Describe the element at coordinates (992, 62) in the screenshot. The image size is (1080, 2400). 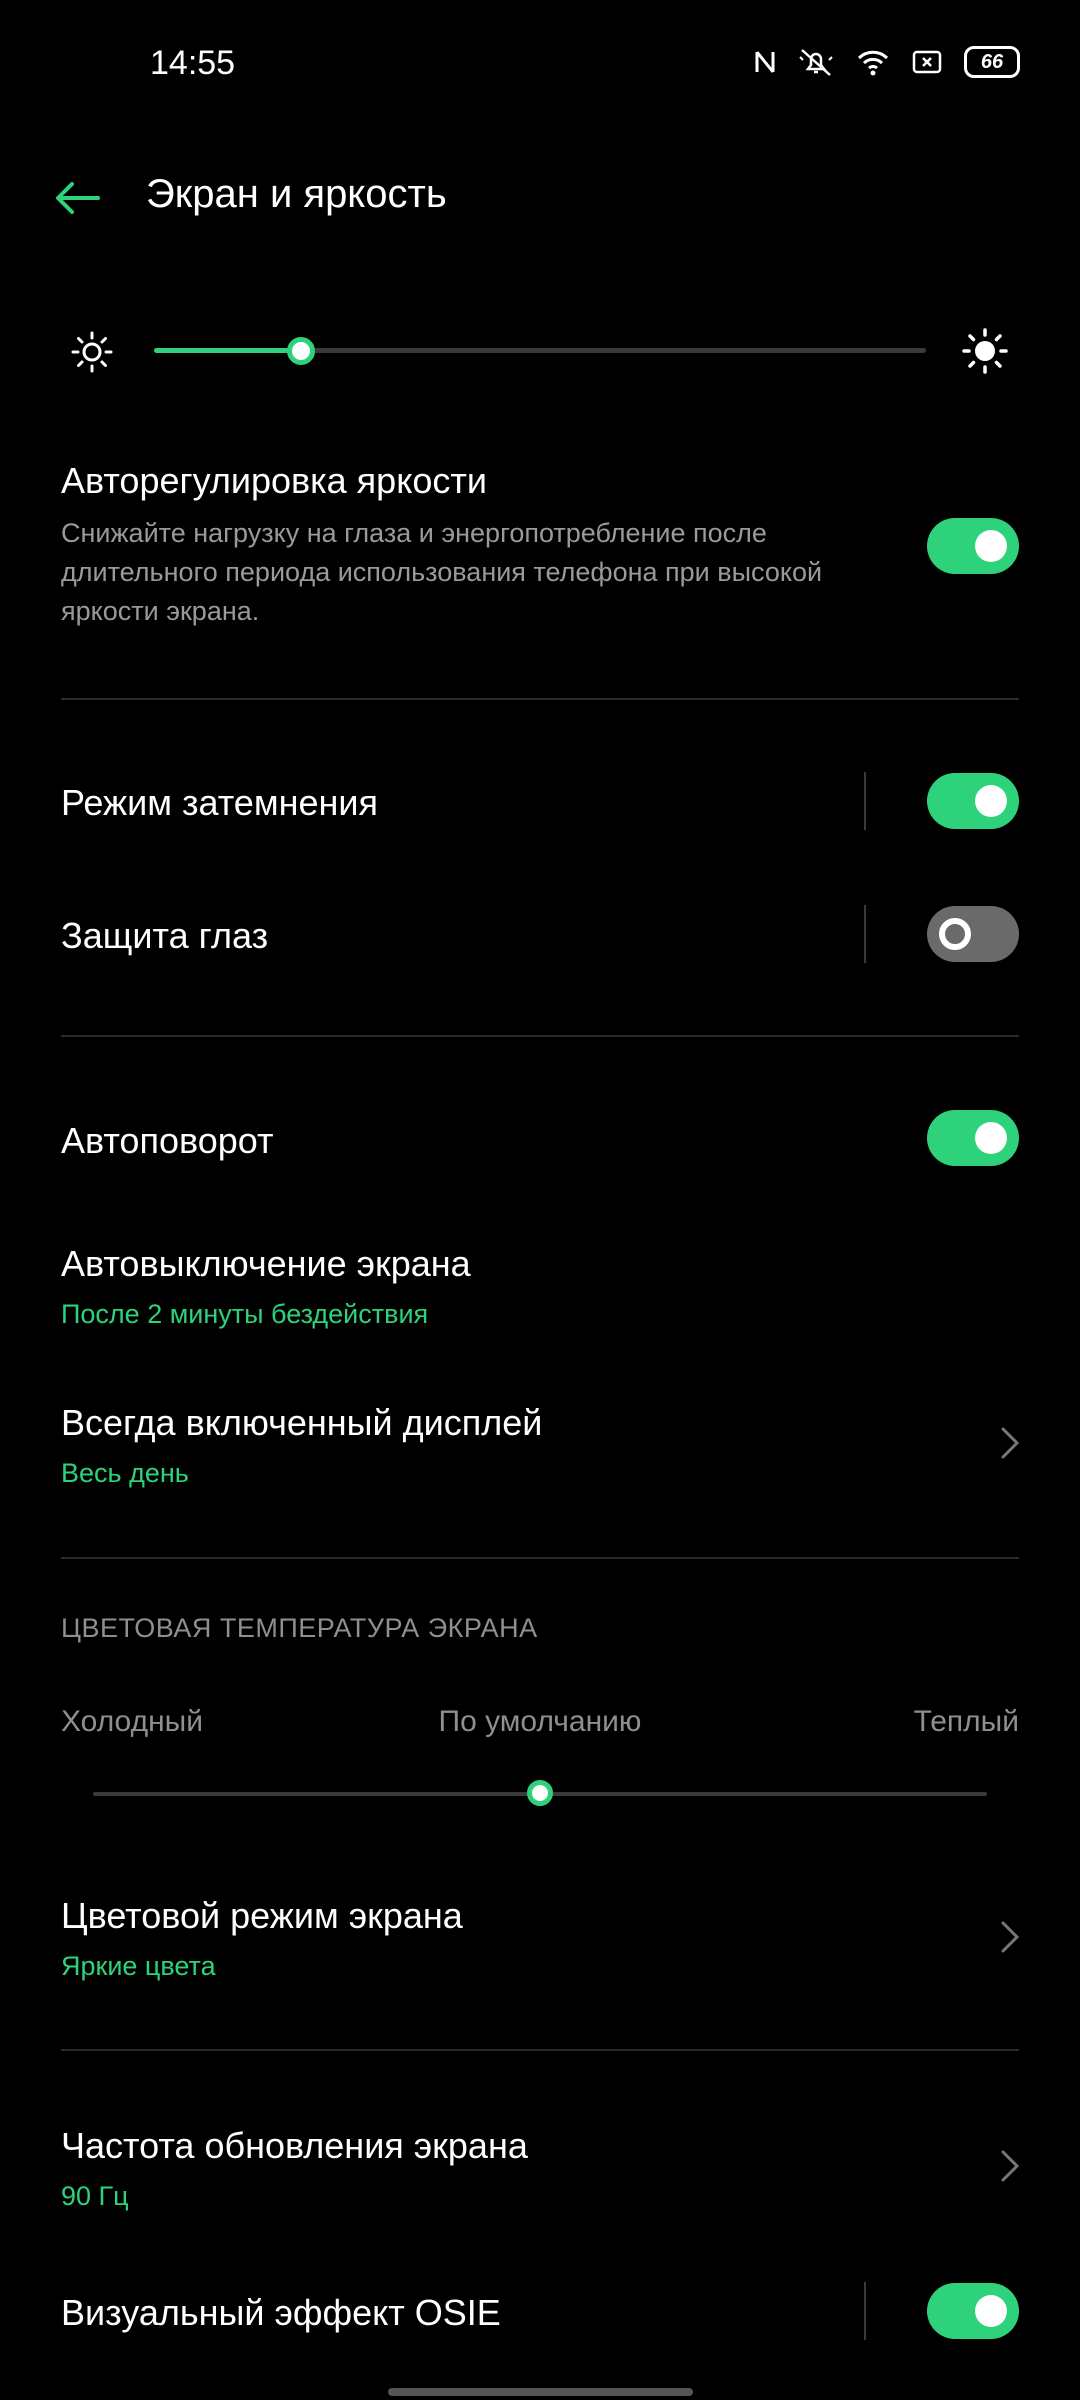
I see `battery-icon: 66` at that location.